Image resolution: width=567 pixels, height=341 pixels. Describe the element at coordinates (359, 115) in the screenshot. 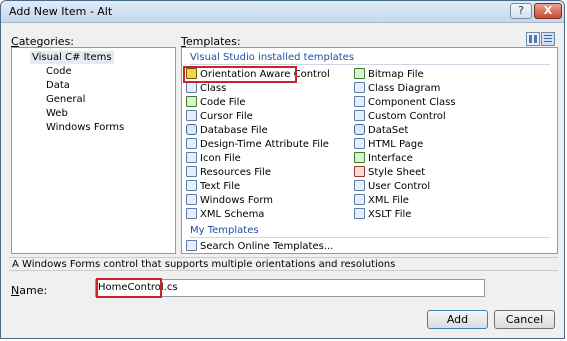

I see `custom-control-icon` at that location.